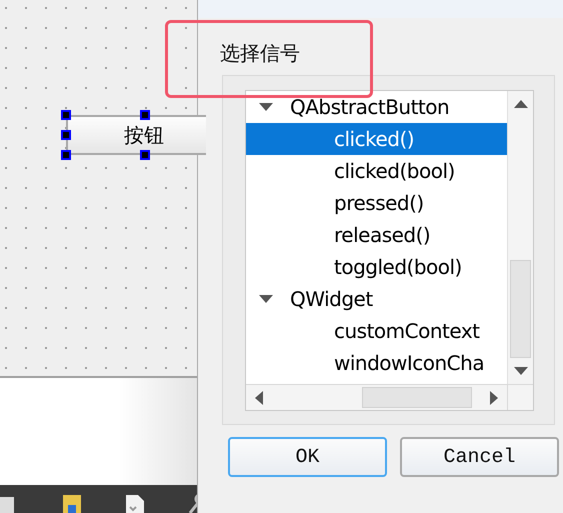  What do you see at coordinates (307, 457) in the screenshot?
I see `dialog-button: OK` at bounding box center [307, 457].